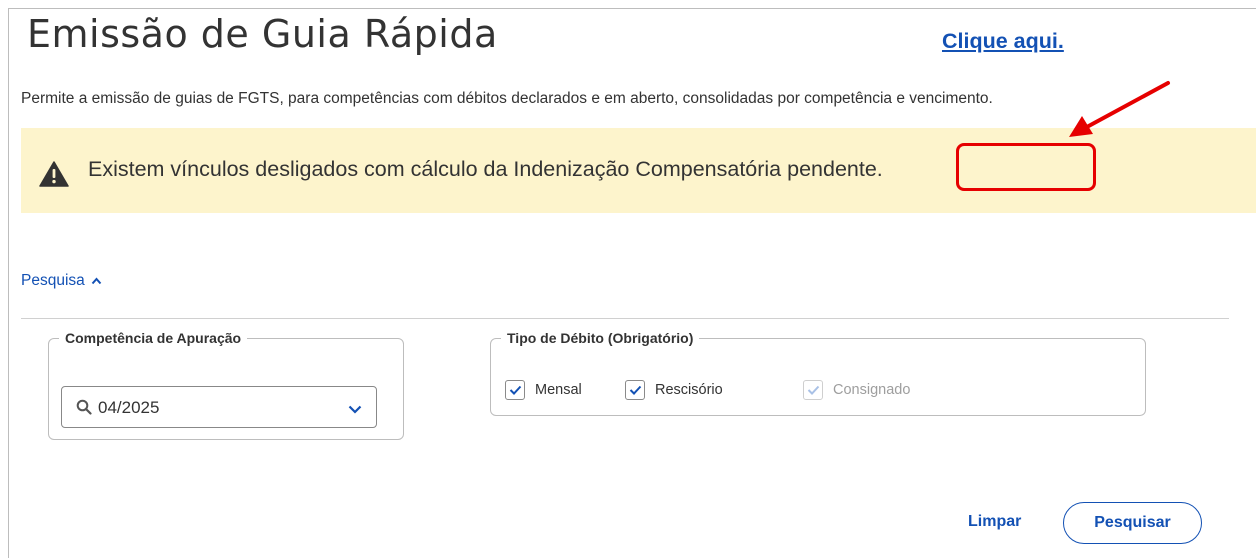  I want to click on search-icon, so click(84, 409).